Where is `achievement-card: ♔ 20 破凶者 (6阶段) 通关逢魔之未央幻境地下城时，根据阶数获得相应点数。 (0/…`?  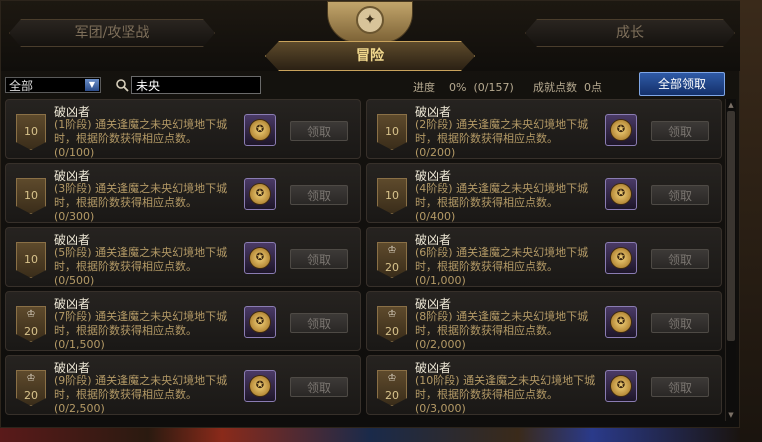 achievement-card: ♔ 20 破凶者 (6阶段) 通关逢魔之未央幻境地下城时，根据阶数获得相应点数。 (0/… is located at coordinates (544, 257).